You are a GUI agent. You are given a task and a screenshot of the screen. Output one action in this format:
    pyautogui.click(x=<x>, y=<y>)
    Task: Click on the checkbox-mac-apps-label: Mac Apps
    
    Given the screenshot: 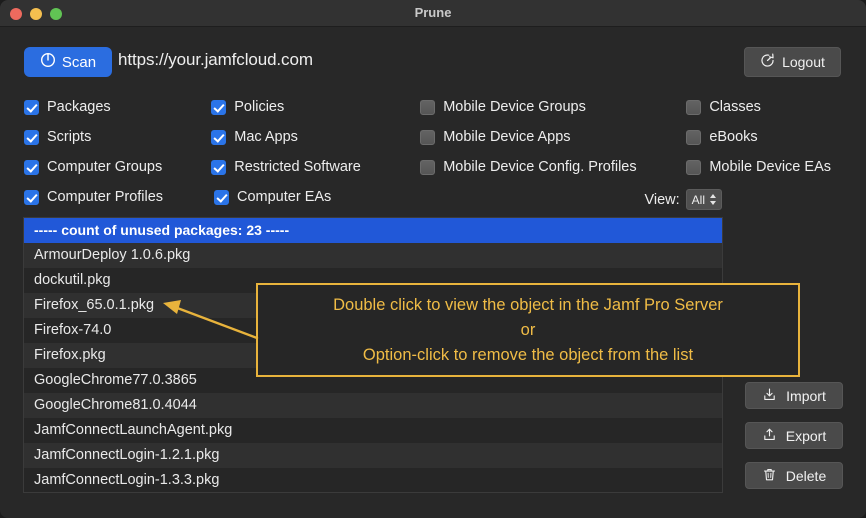 What is the action you would take?
    pyautogui.click(x=266, y=137)
    